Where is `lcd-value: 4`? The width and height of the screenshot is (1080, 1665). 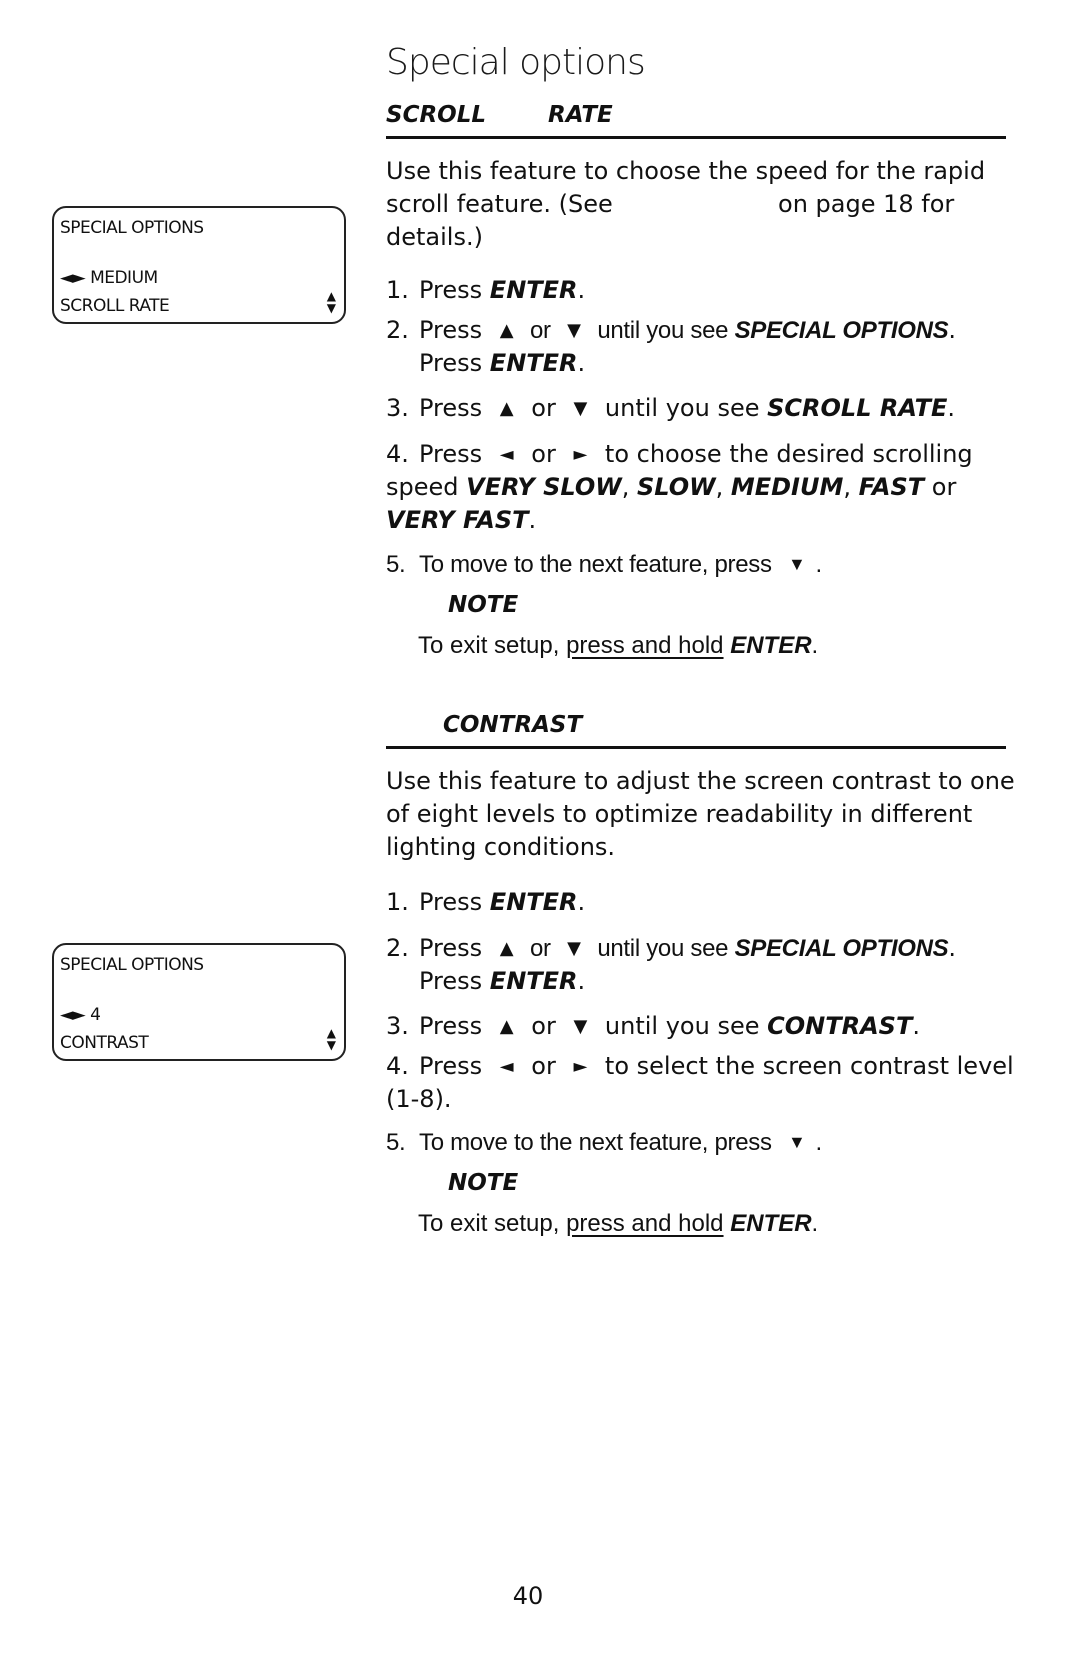 lcd-value: 4 is located at coordinates (95, 1015).